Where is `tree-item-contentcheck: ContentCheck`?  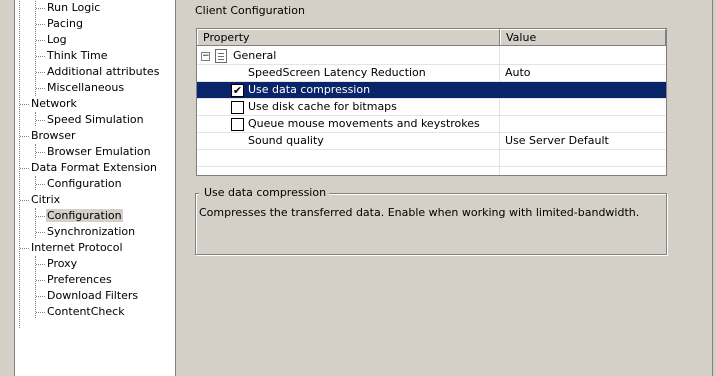 tree-item-contentcheck: ContentCheck is located at coordinates (86, 312).